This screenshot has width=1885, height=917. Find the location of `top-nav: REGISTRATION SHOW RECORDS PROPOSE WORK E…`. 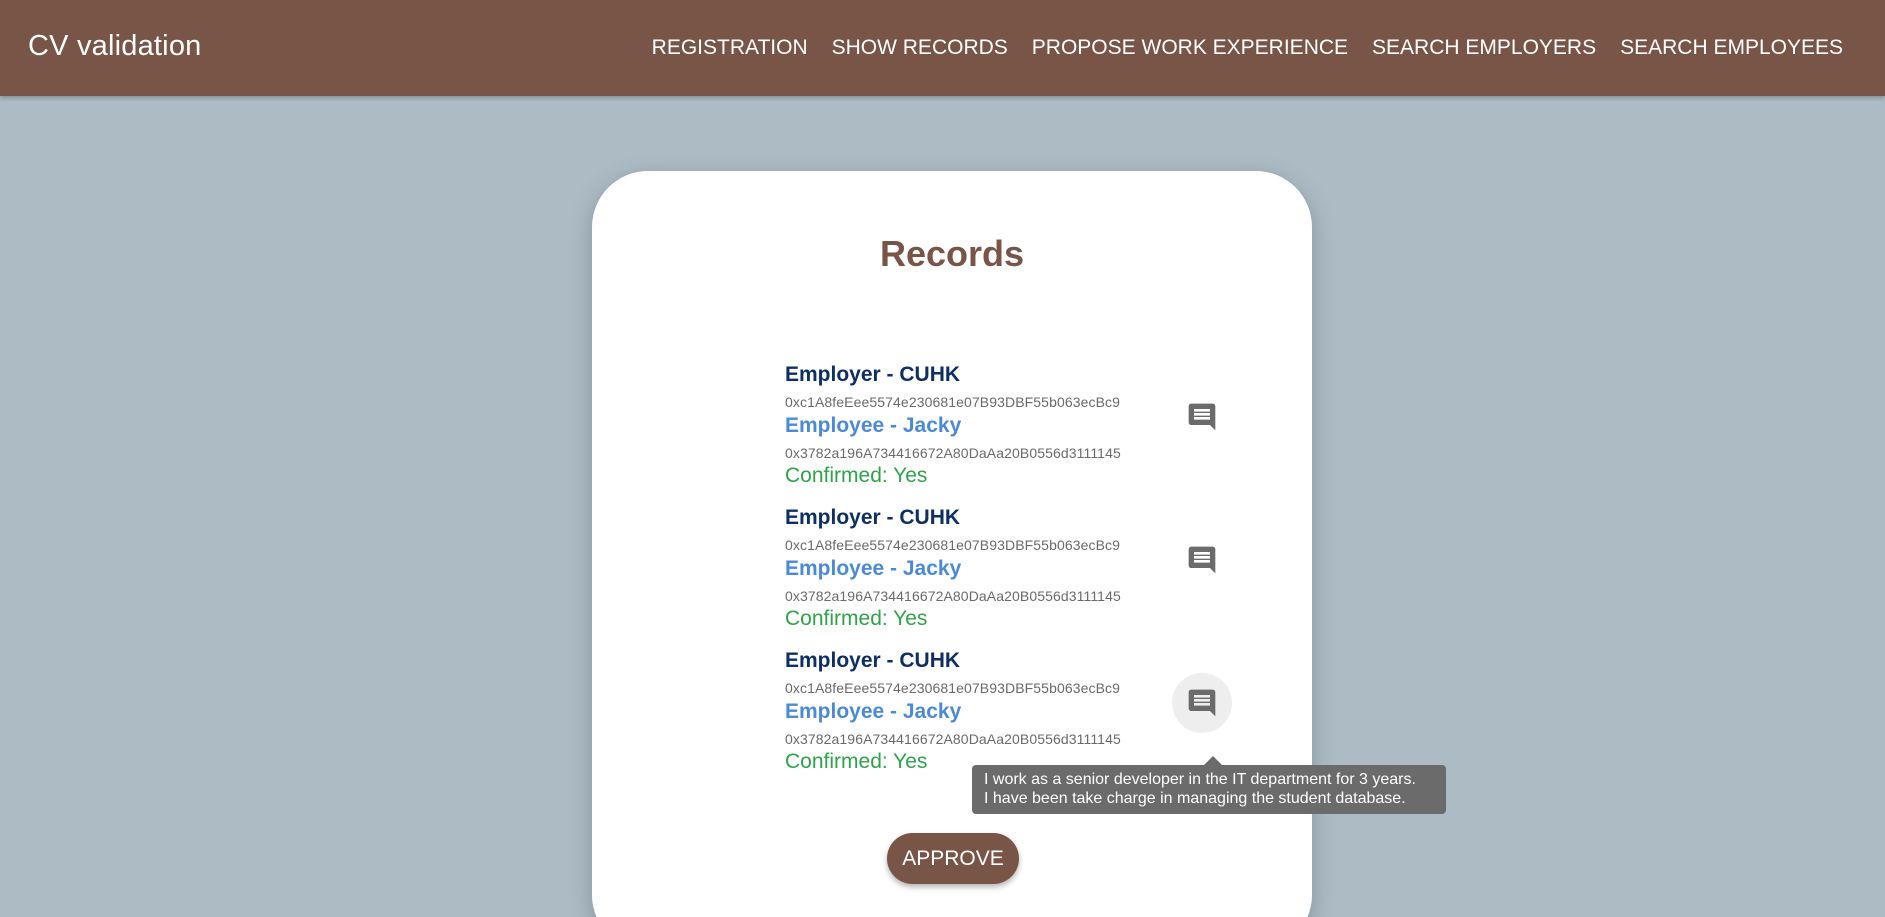

top-nav: REGISTRATION SHOW RECORDS PROPOSE WORK E… is located at coordinates (1247, 48).